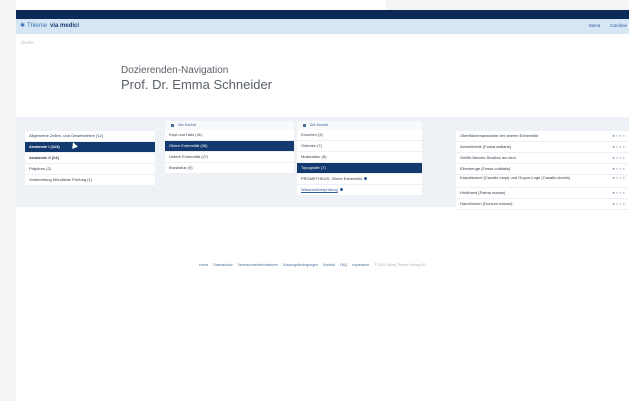  I want to click on list-item: Kopf und Hals (41), so click(229, 135).